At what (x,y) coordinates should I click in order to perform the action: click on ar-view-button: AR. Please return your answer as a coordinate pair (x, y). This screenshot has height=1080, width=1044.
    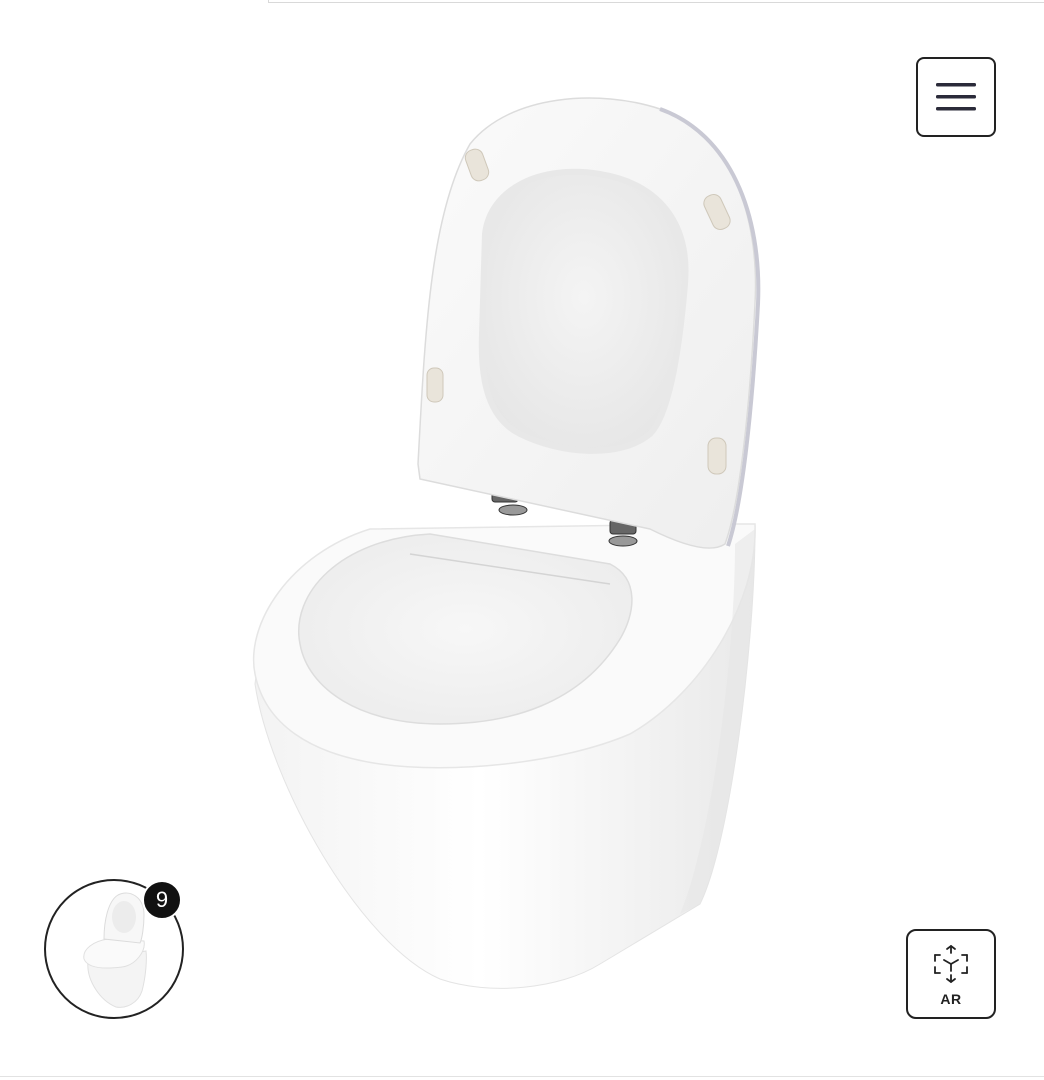
    Looking at the image, I should click on (951, 974).